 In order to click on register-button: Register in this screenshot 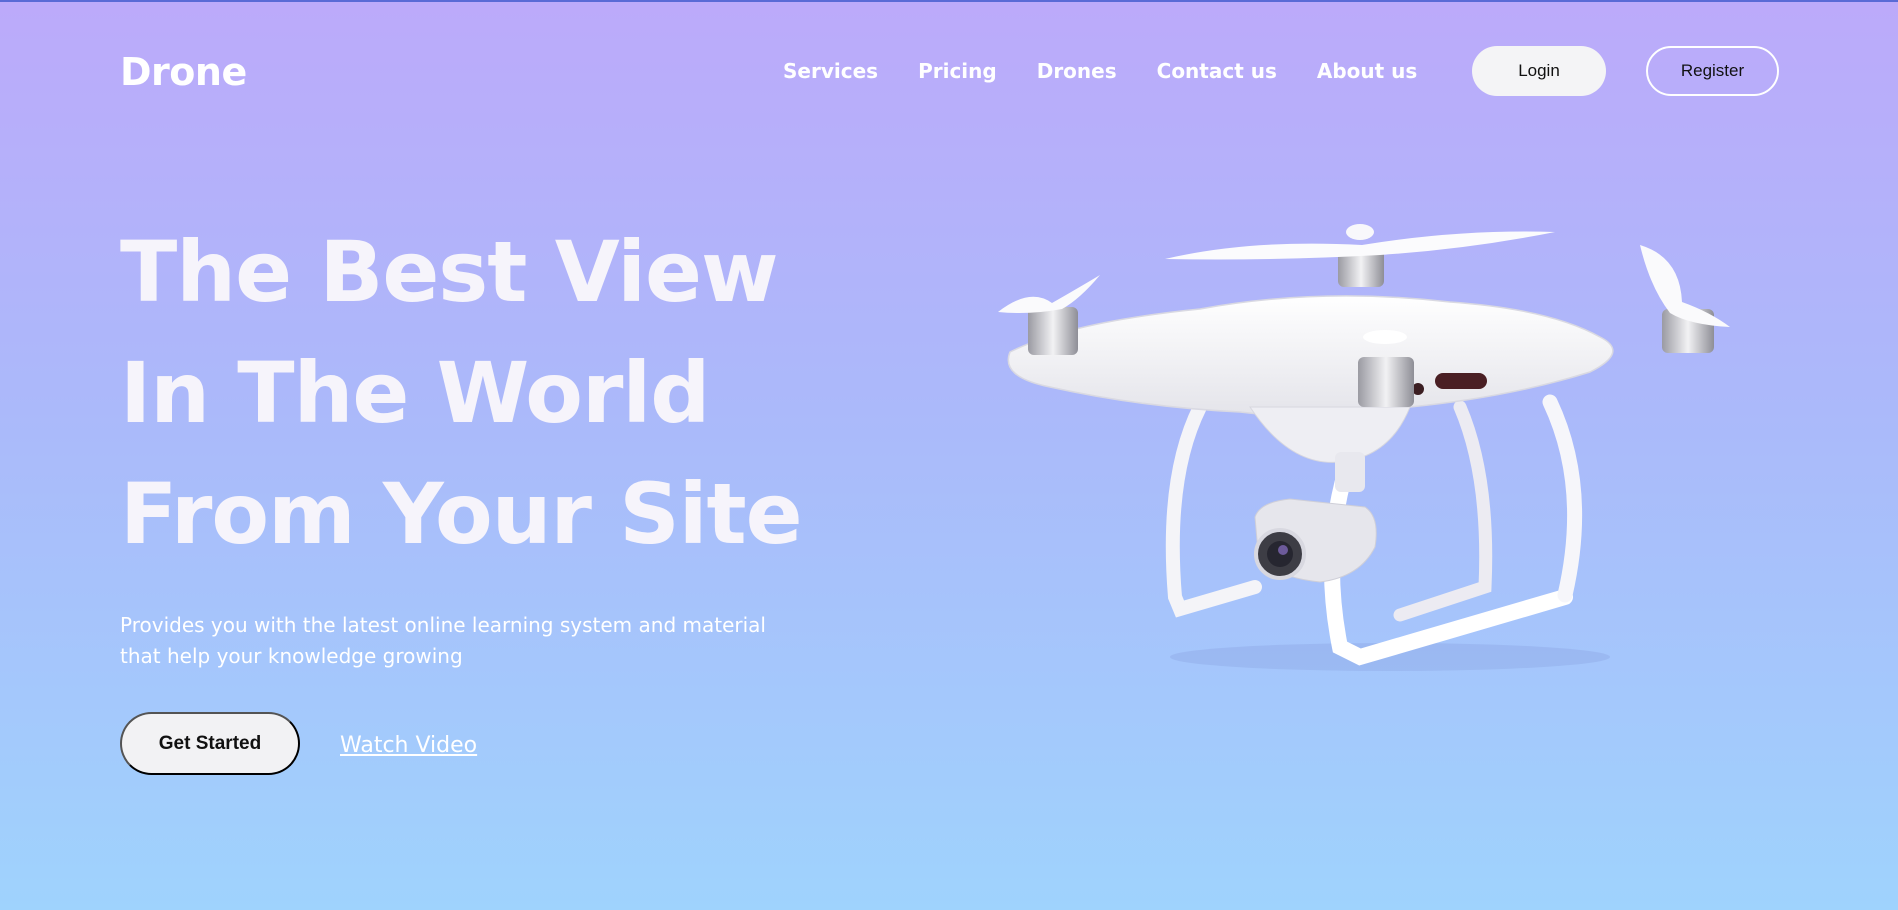, I will do `click(1712, 71)`.